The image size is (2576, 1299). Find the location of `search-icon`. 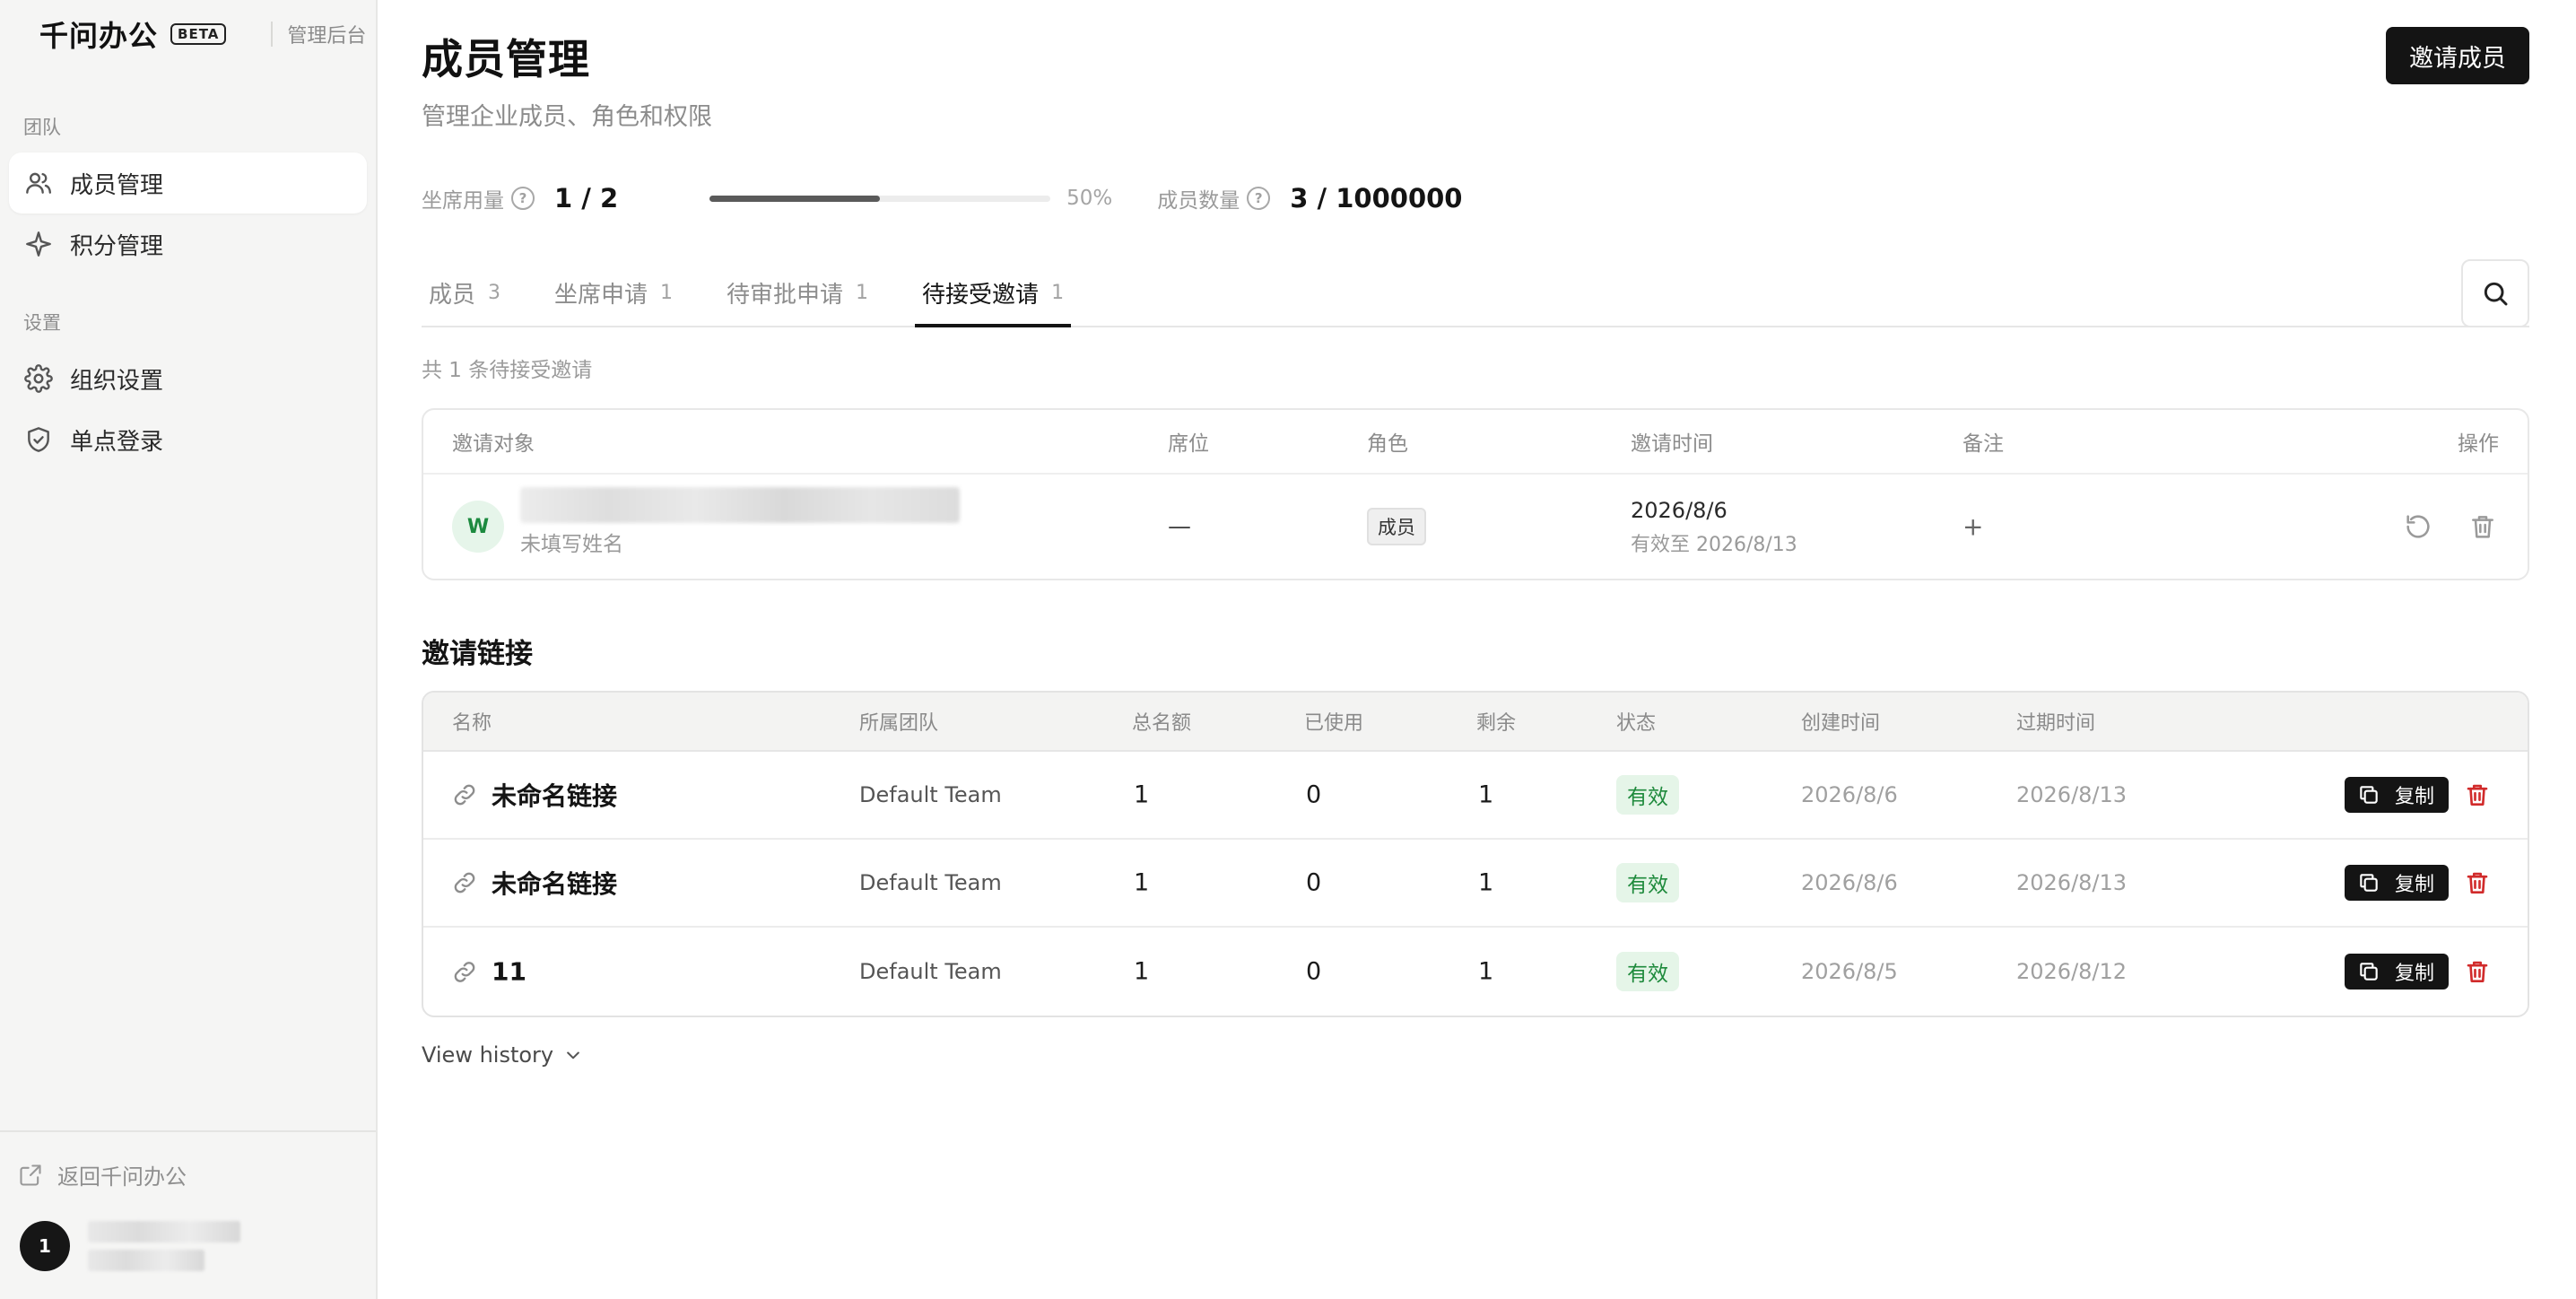

search-icon is located at coordinates (2496, 294).